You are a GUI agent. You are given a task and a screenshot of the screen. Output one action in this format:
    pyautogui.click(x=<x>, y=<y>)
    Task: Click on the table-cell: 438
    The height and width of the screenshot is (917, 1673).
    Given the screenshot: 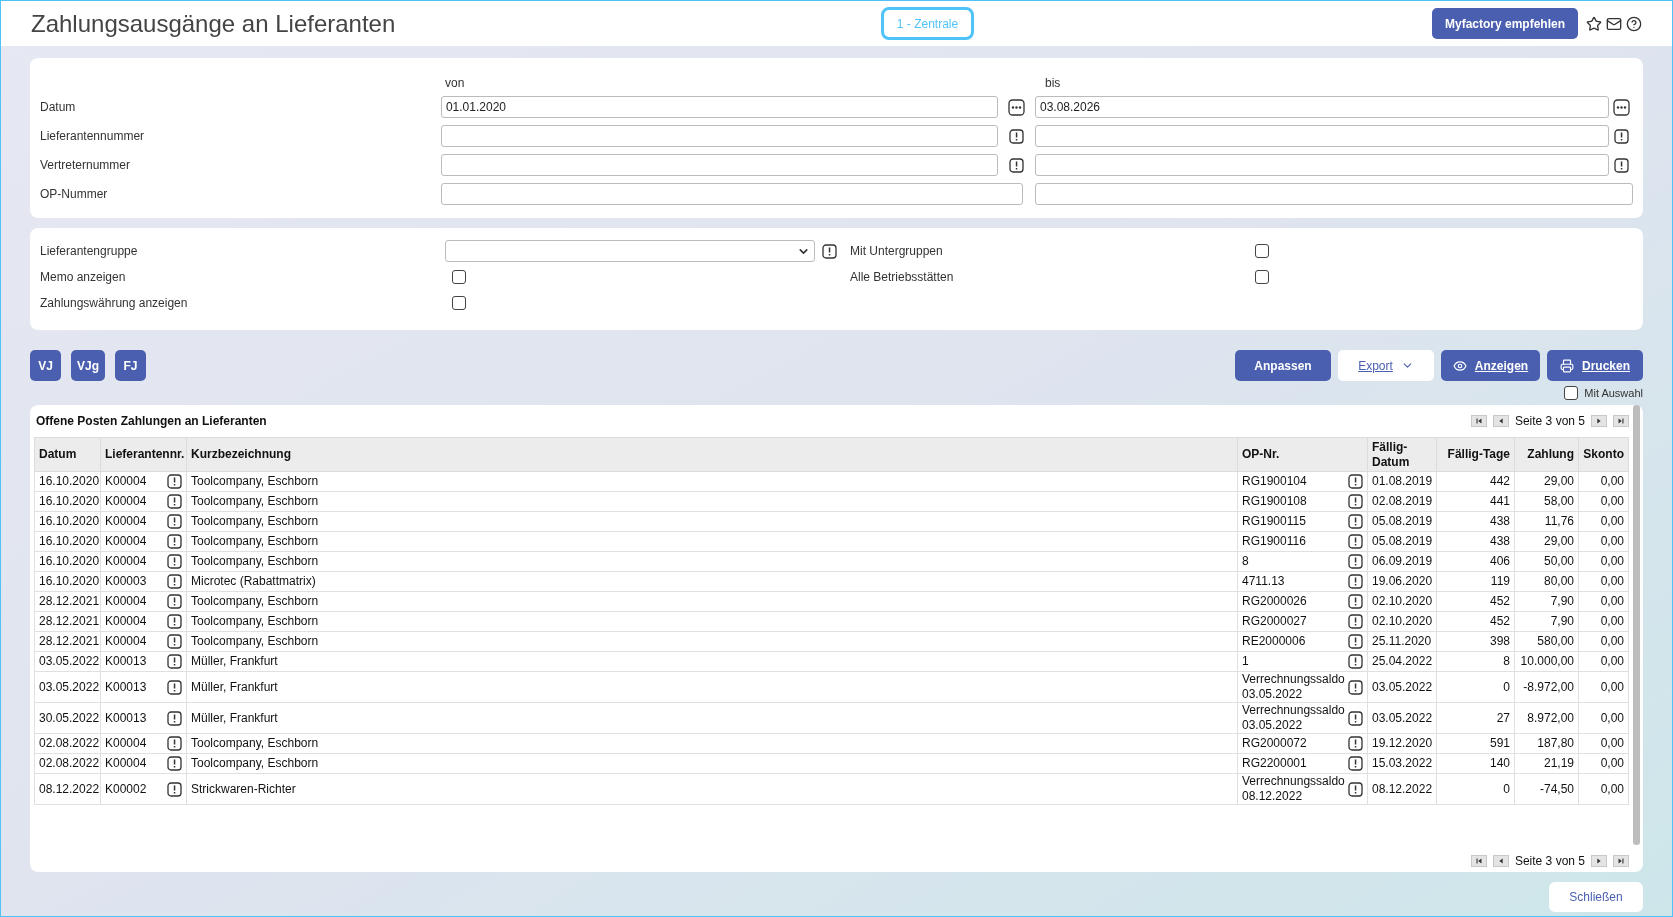 What is the action you would take?
    pyautogui.click(x=1499, y=541)
    